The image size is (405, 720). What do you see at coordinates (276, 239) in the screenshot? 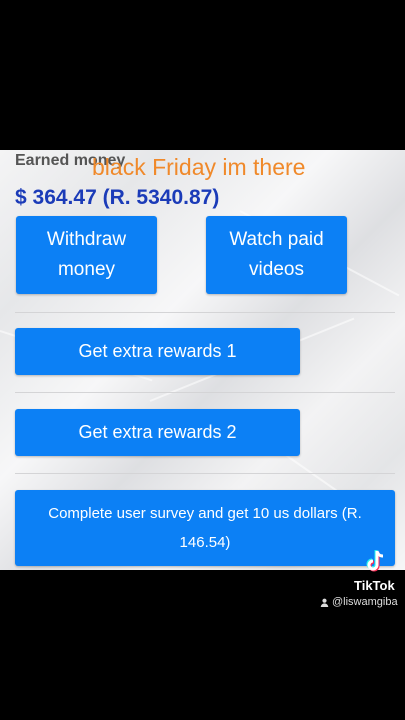
I see `watch-button-label: Watch paid` at bounding box center [276, 239].